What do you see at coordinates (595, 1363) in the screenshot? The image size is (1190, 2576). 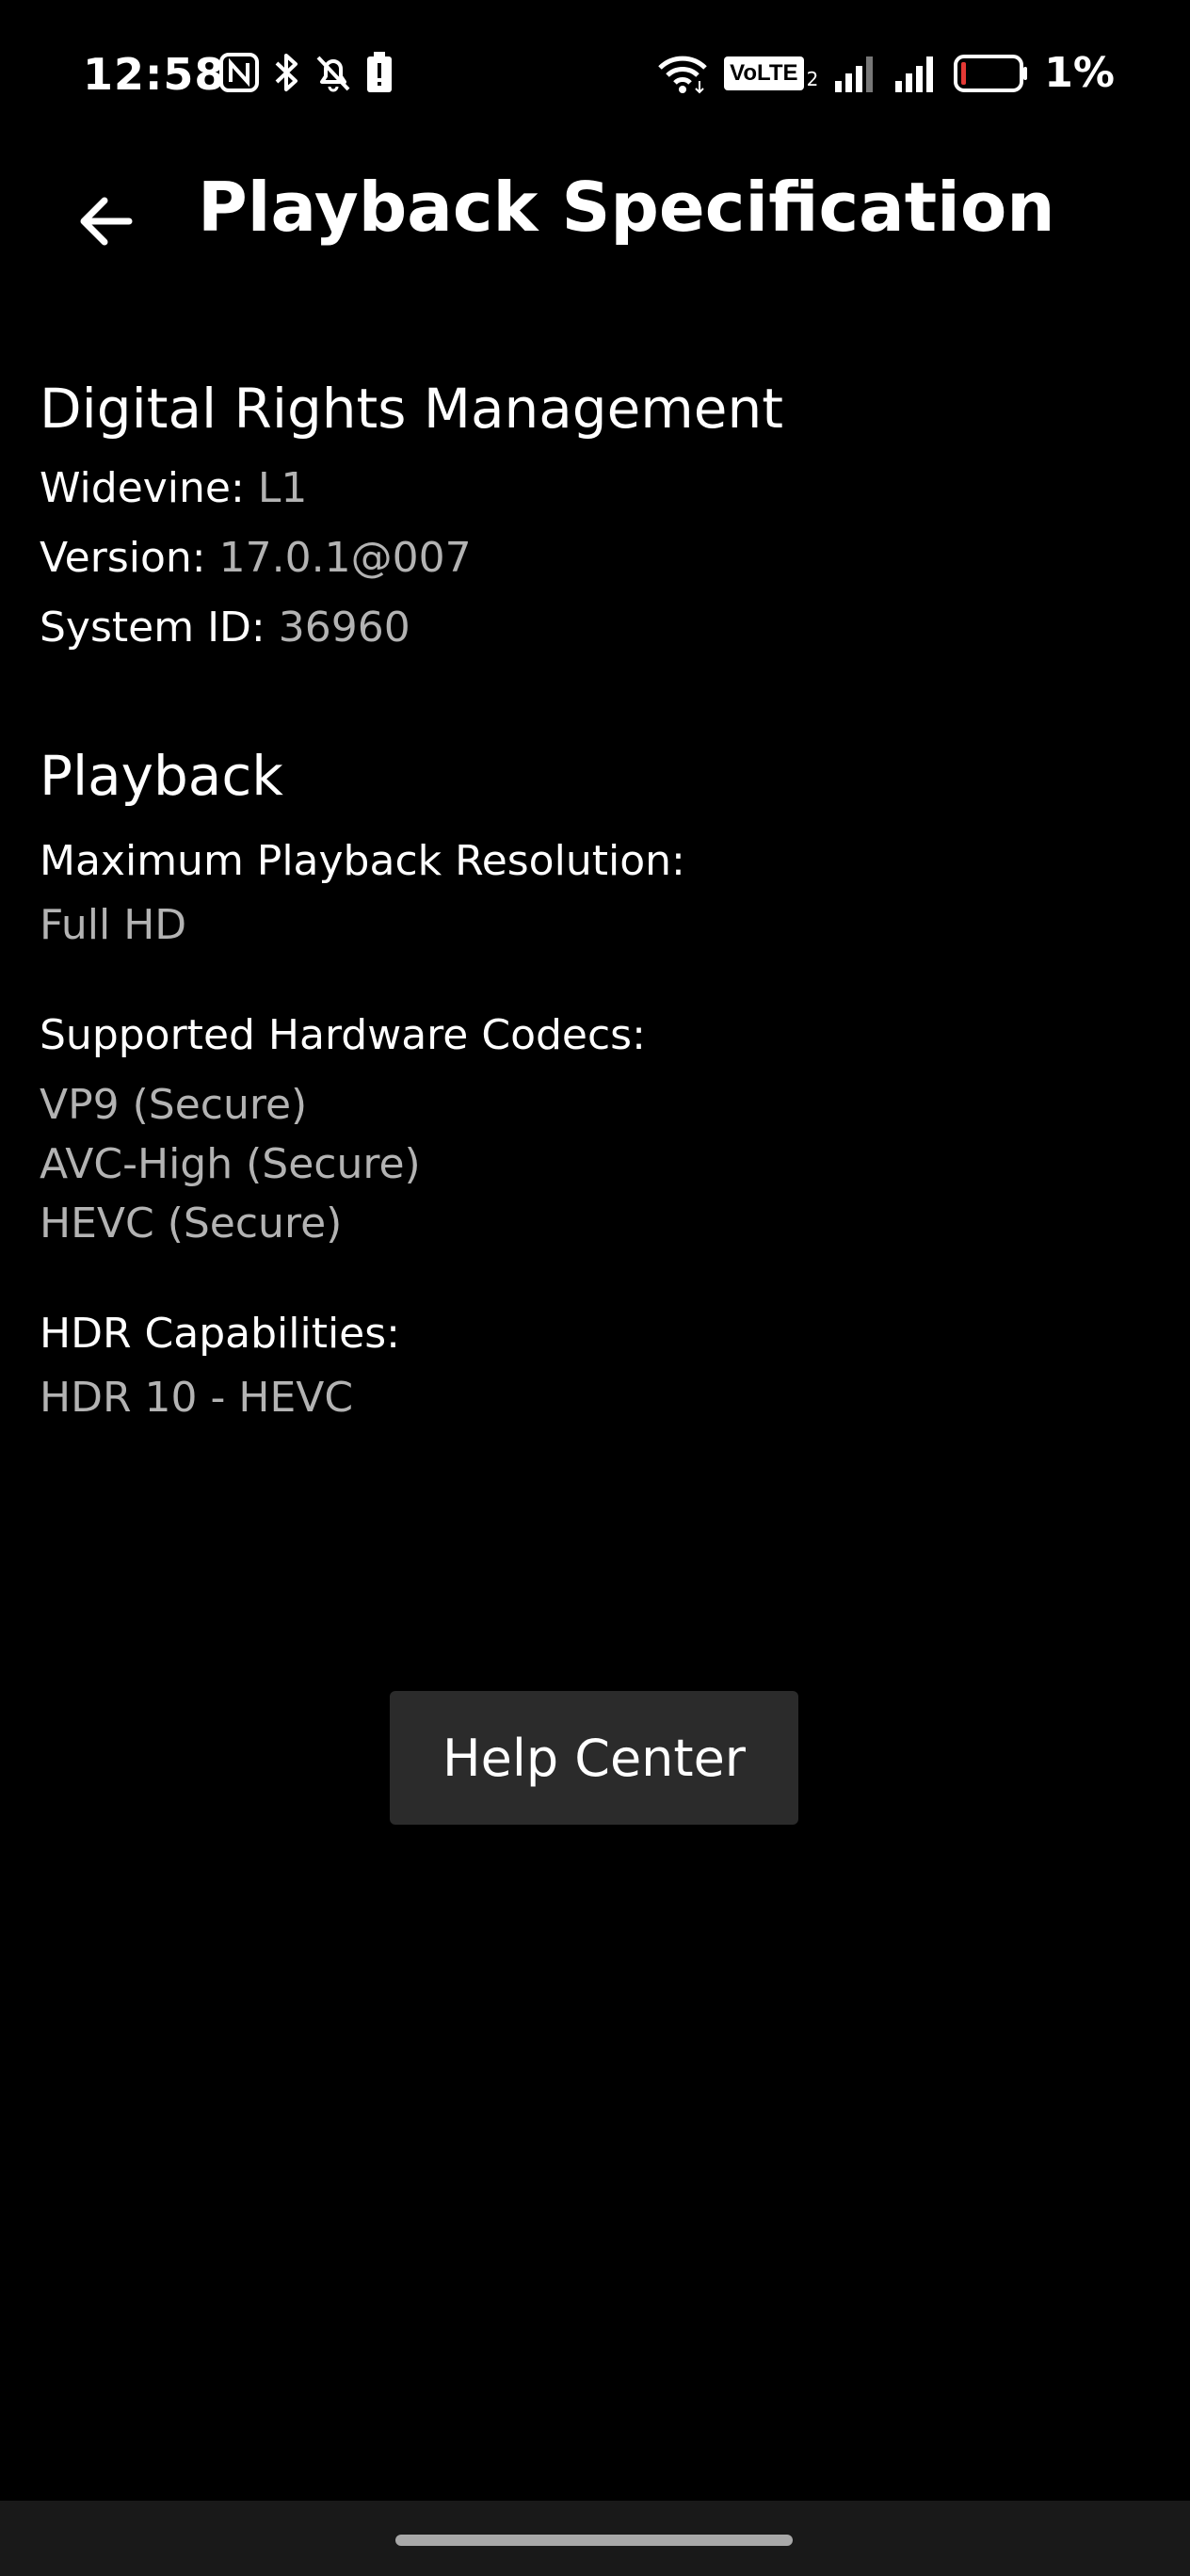 I see `hdr-group: HDR Capabilities: HDR 10 - HEVC` at bounding box center [595, 1363].